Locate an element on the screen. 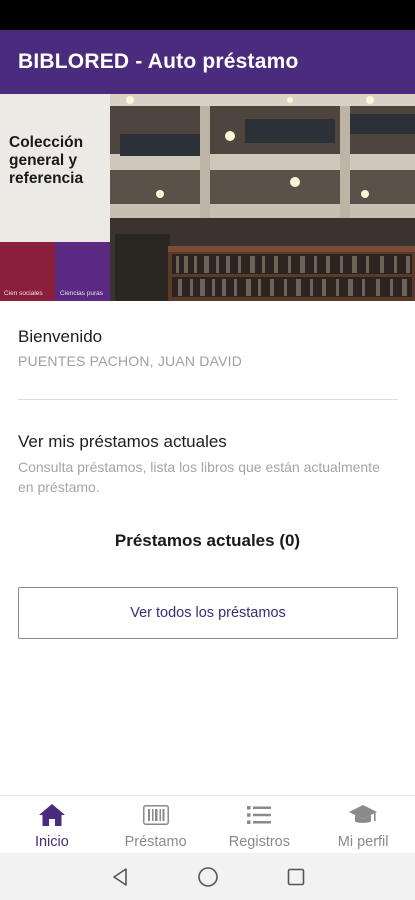 The image size is (415, 900). divider is located at coordinates (208, 399).